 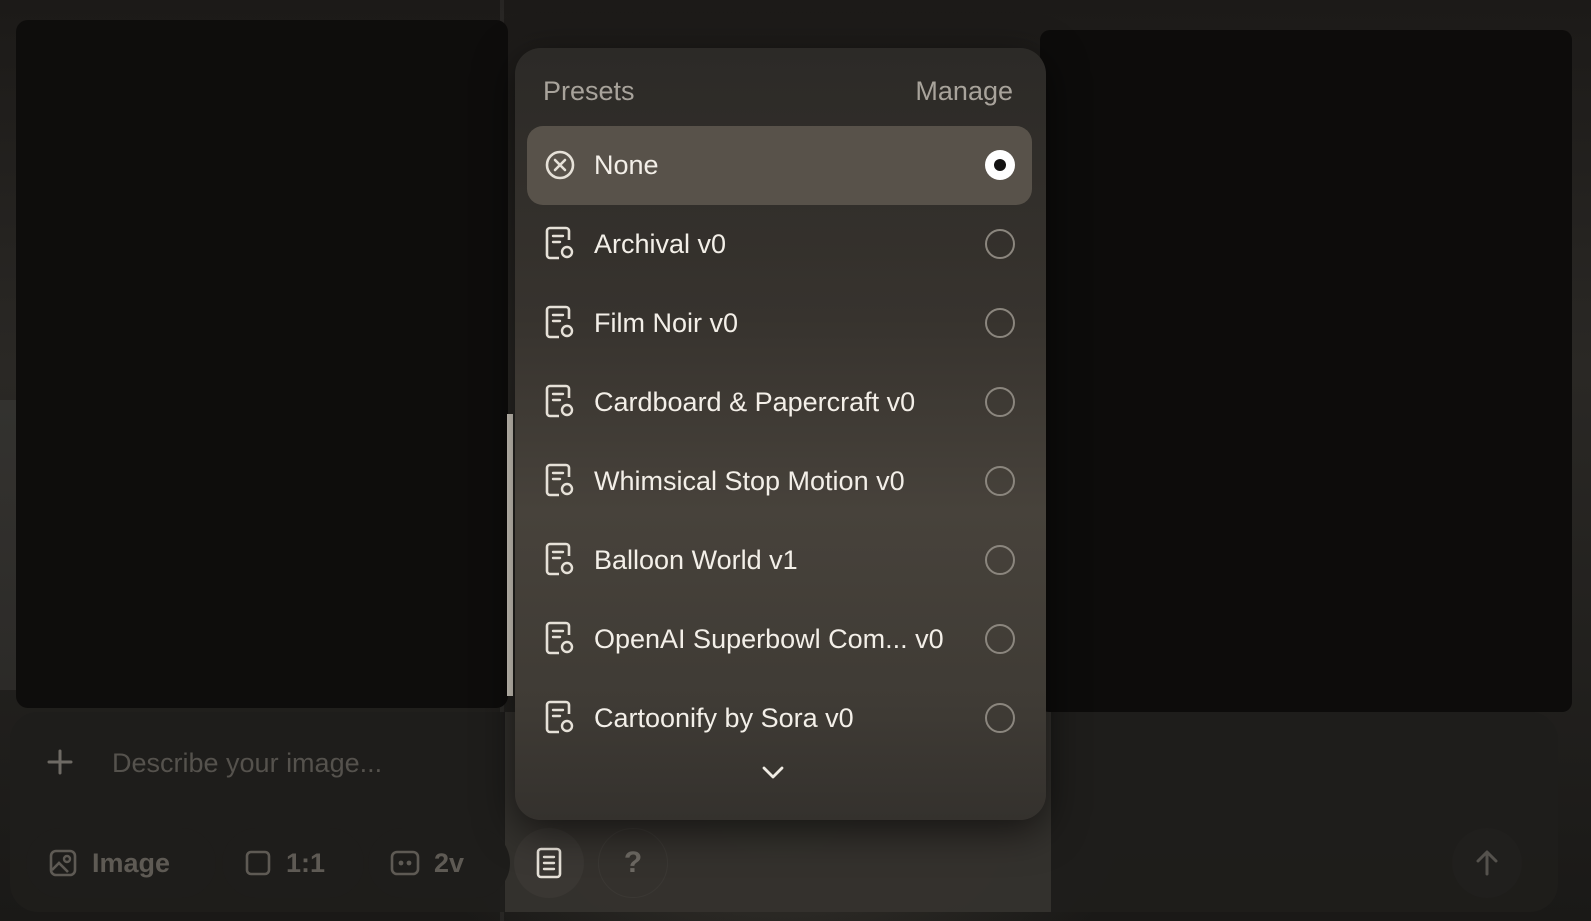 I want to click on preset-label: Archival v0, so click(x=660, y=244).